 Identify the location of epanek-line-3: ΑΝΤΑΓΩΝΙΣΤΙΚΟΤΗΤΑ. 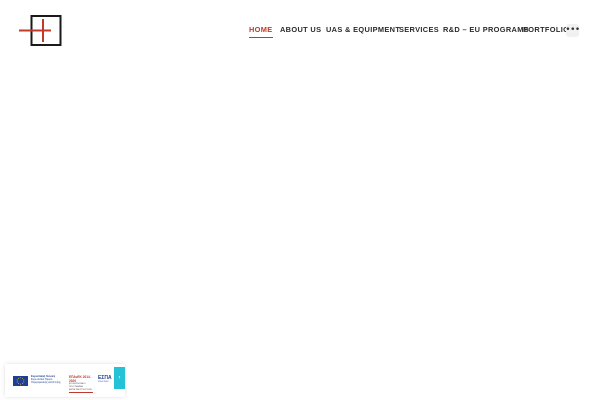
(80, 389).